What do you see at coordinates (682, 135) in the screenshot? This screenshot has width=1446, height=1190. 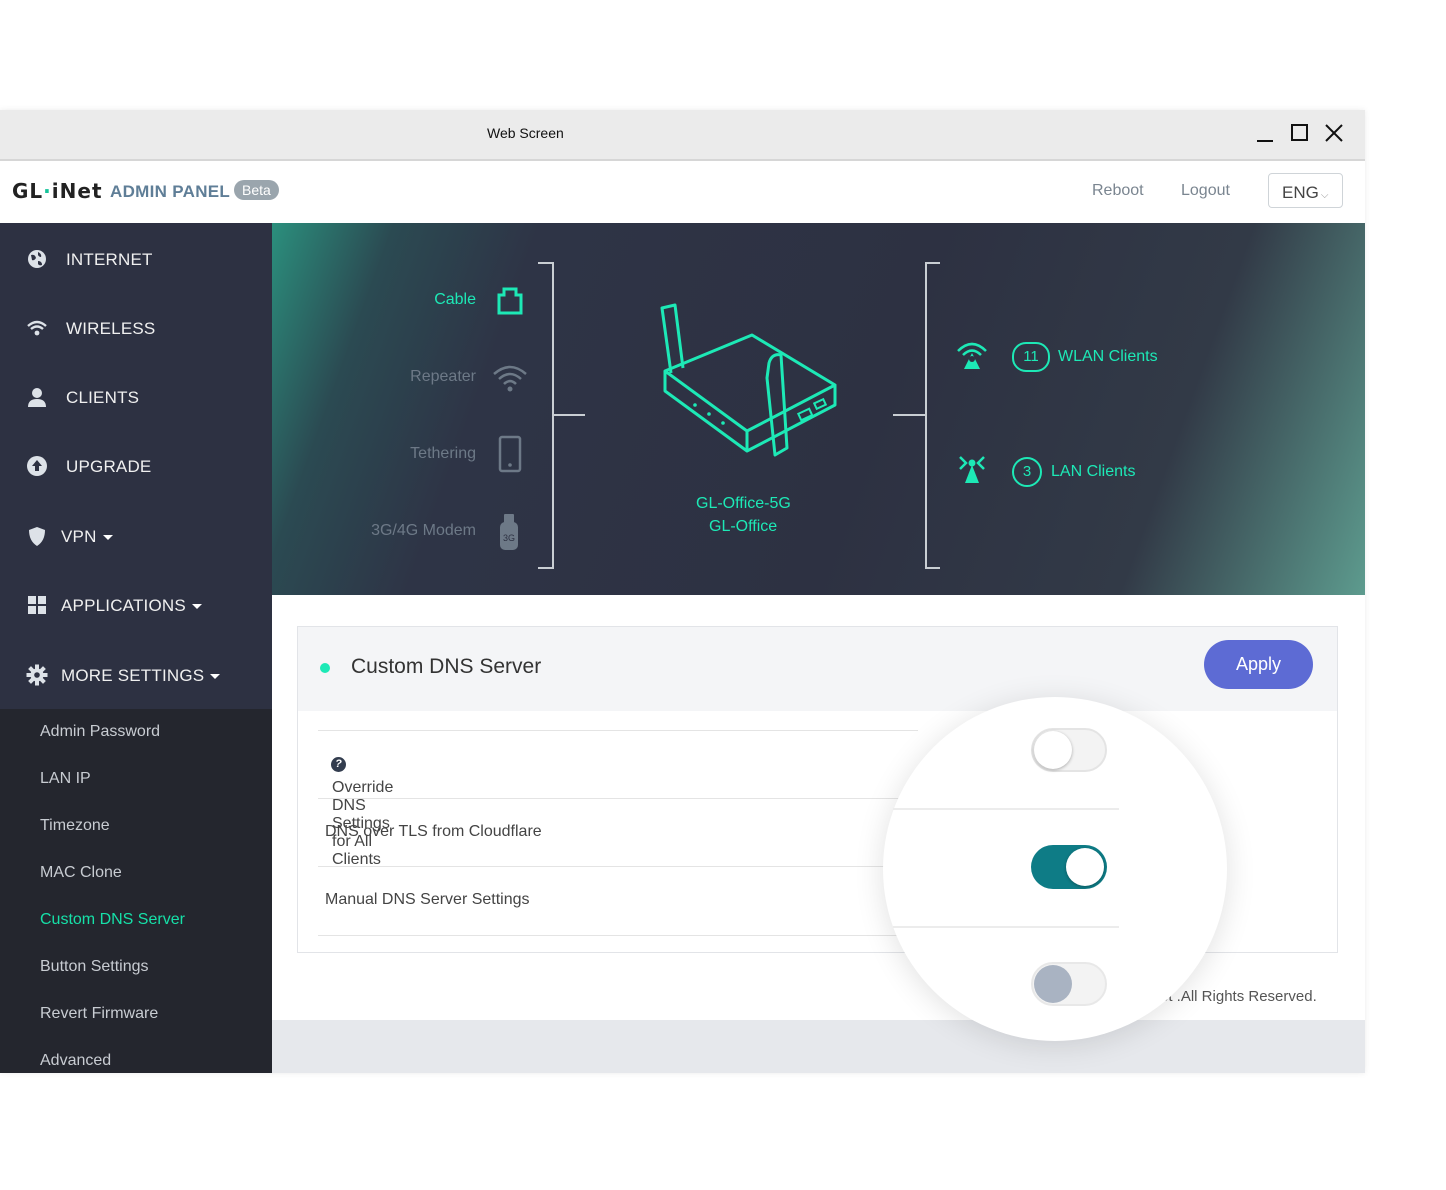 I see `window-titlebar: Web Screen` at bounding box center [682, 135].